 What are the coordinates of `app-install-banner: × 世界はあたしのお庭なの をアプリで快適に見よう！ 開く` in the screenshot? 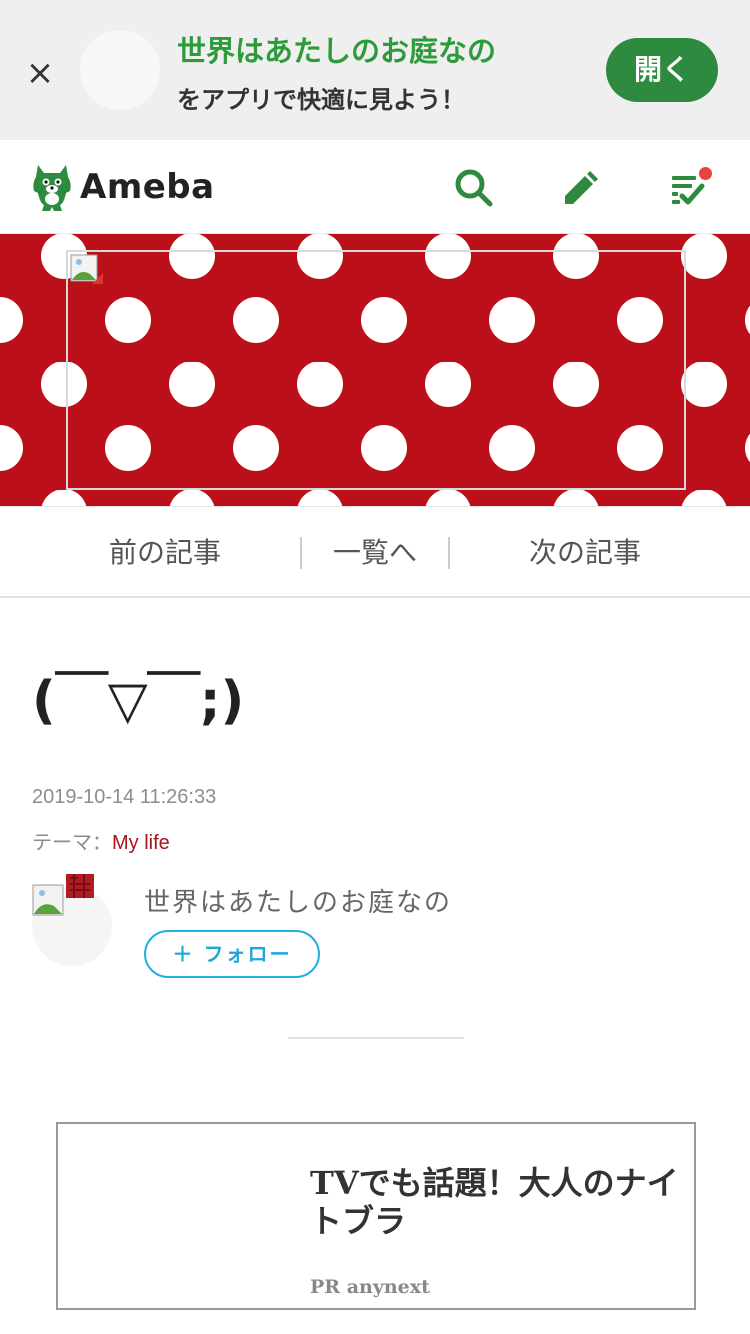 It's located at (375, 70).